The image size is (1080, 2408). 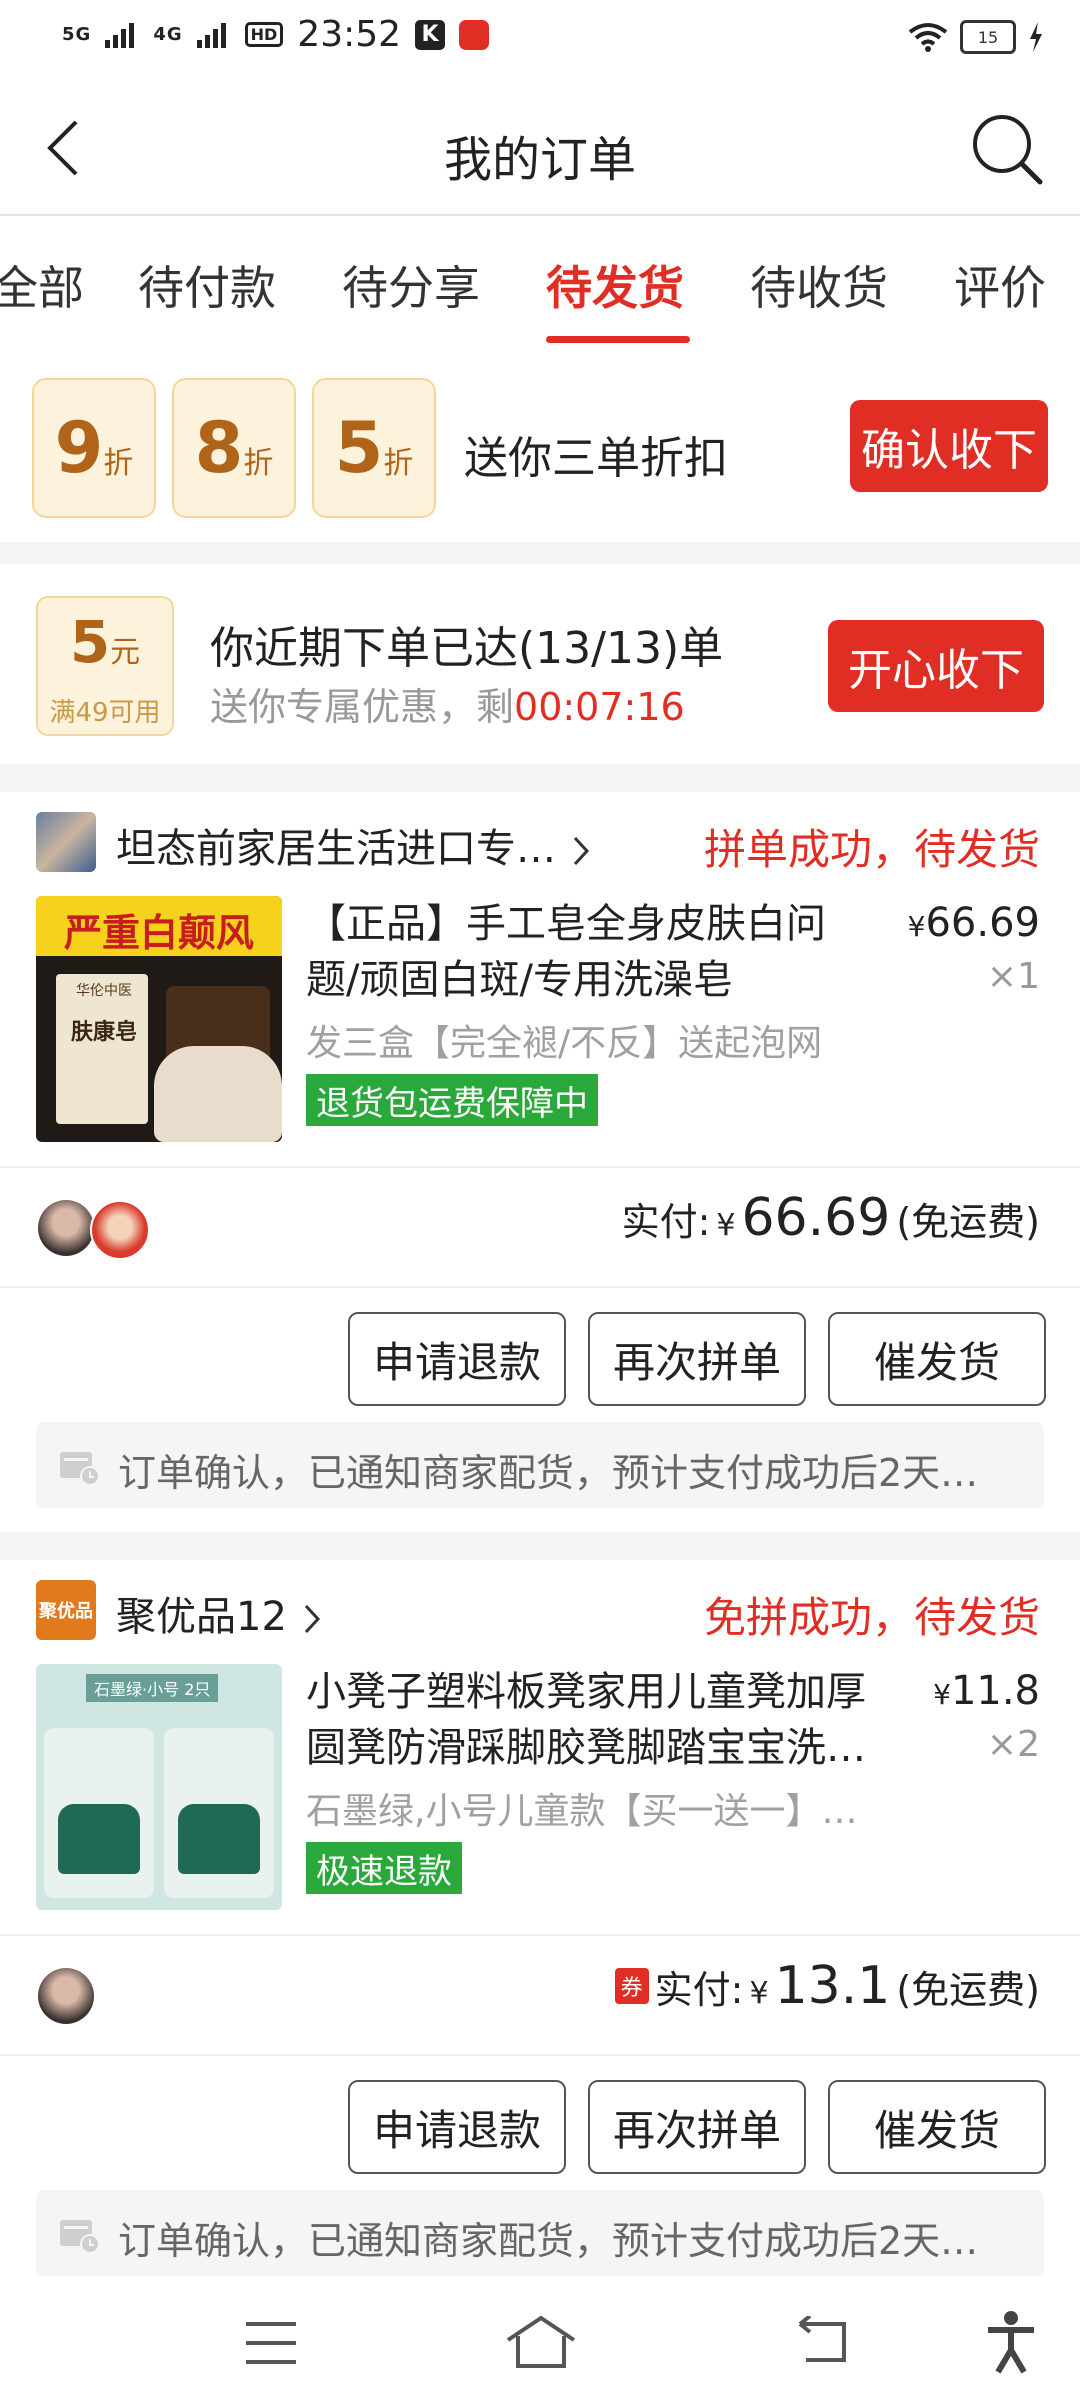 I want to click on return-shipping-tag: 退货包运费保障中, so click(x=452, y=1100).